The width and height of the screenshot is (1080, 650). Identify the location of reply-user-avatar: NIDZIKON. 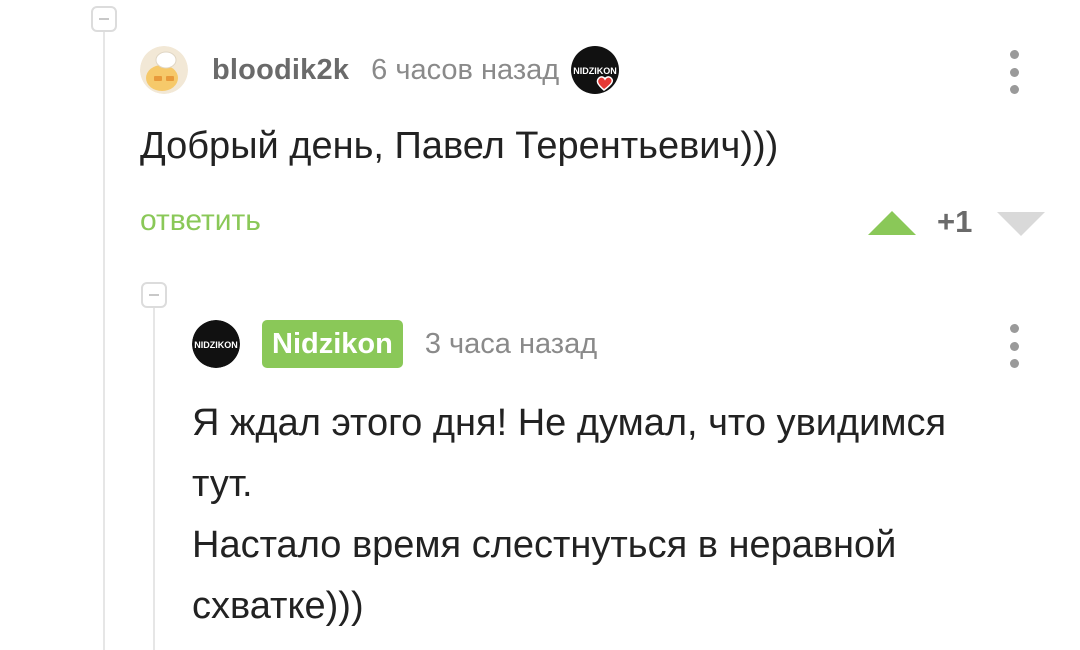
(216, 344).